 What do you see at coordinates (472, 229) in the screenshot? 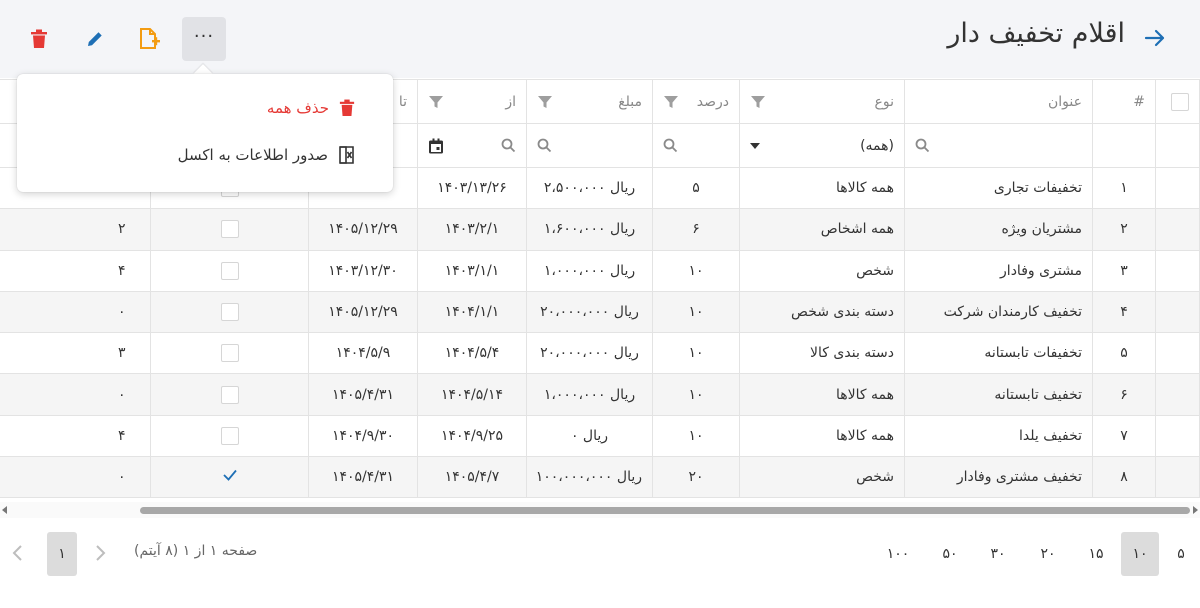
I see `cell-from: ۱۴۰۳/۲/۱` at bounding box center [472, 229].